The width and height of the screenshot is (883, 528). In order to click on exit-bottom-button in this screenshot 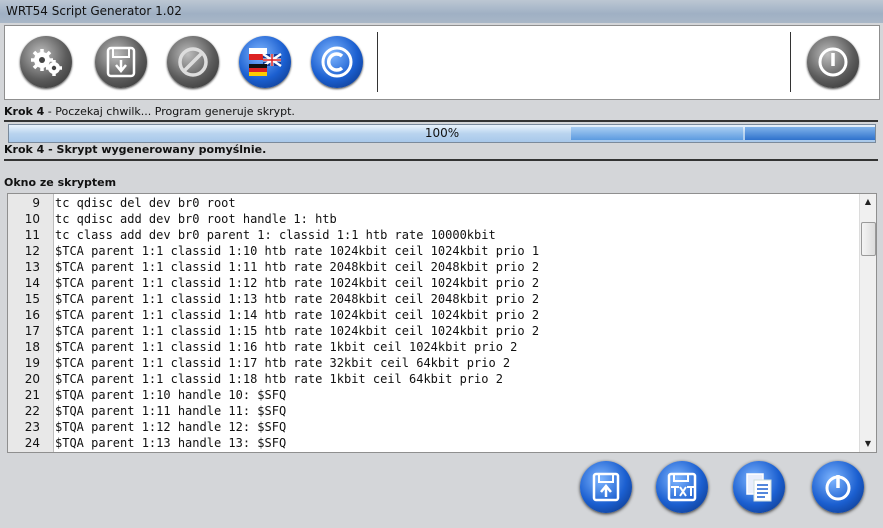, I will do `click(838, 487)`.